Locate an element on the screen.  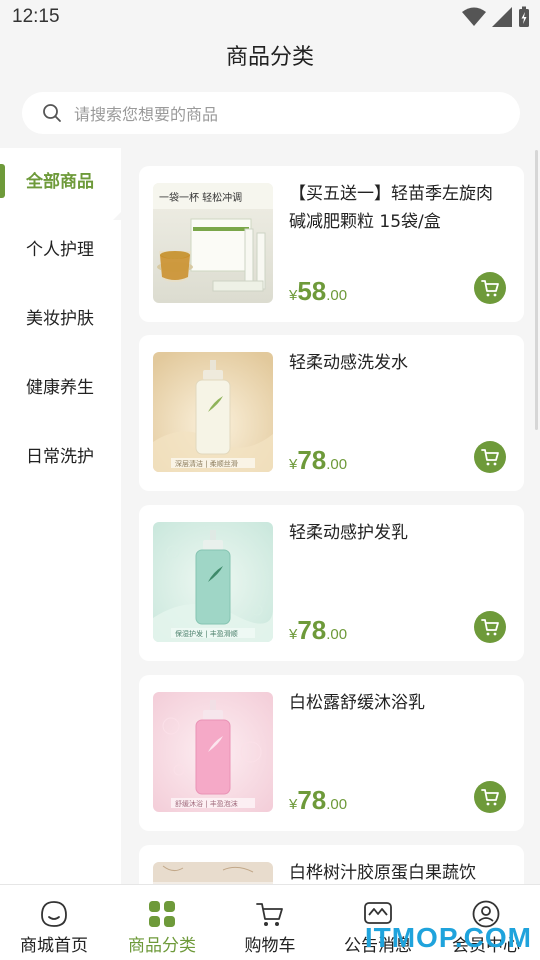
tab-label: 购物车 is located at coordinates (270, 946).